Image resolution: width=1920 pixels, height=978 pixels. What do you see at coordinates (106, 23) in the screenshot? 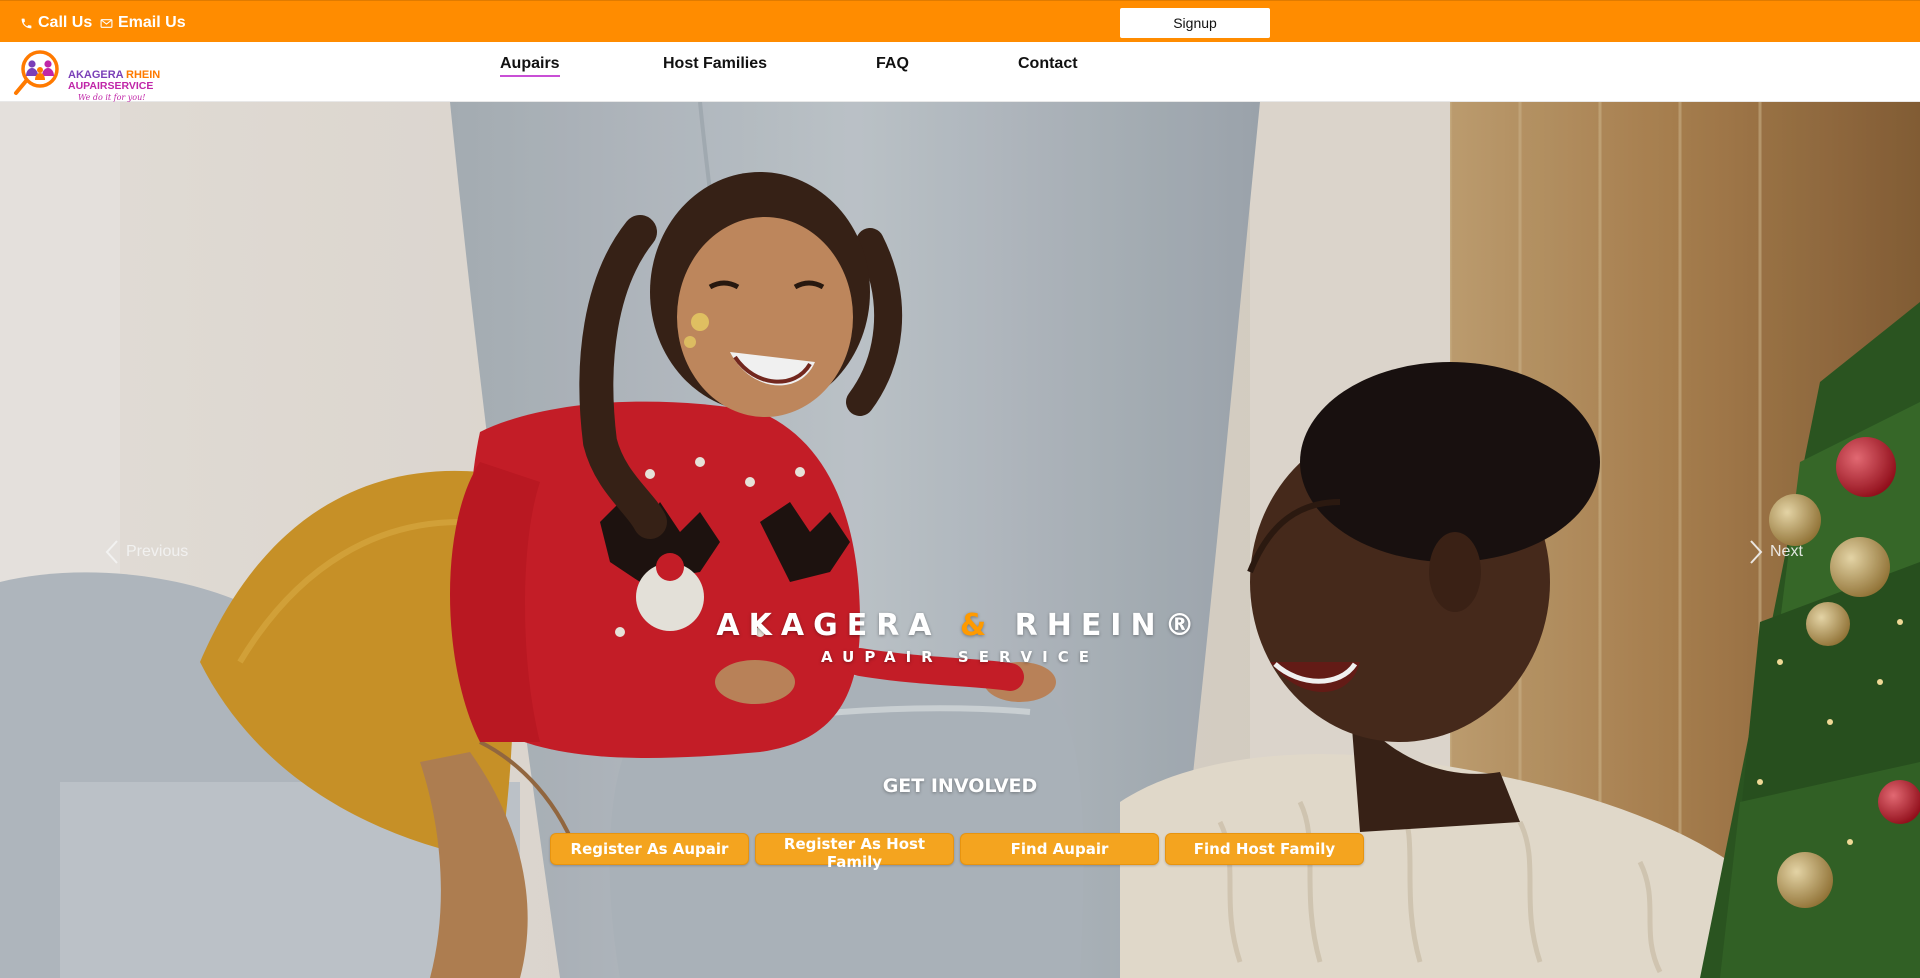
I see `envelope-icon` at bounding box center [106, 23].